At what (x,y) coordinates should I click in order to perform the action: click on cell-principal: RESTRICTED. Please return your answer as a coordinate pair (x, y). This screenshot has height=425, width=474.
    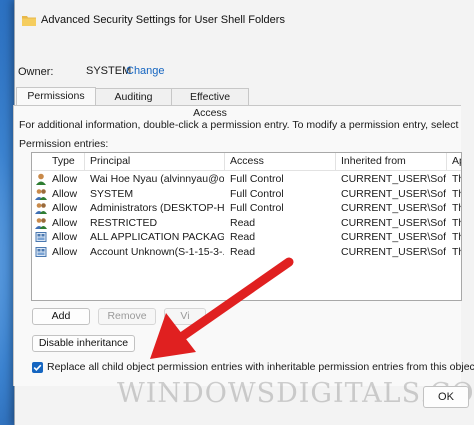
    Looking at the image, I should click on (124, 222).